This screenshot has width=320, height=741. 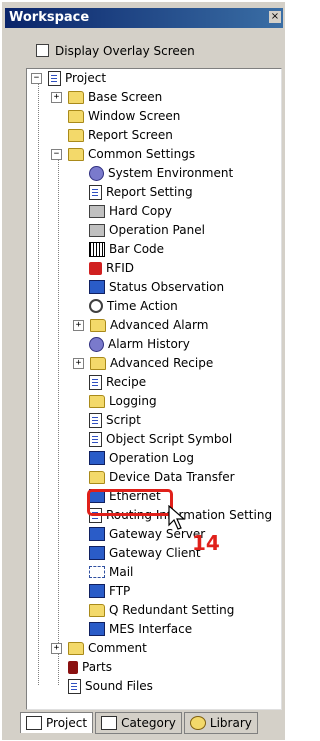 I want to click on system-environment-icon, so click(x=96, y=173).